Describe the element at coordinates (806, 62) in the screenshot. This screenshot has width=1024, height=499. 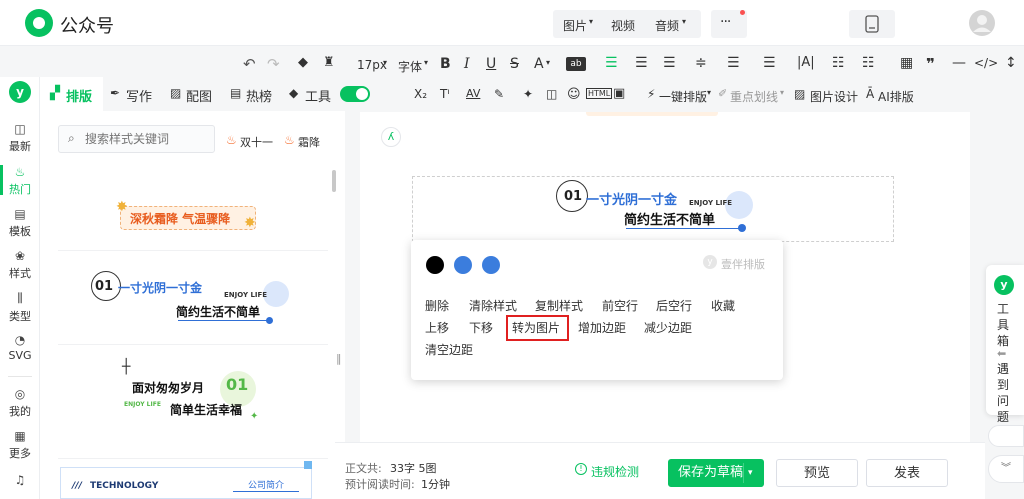
I see `letter-spacing-icon: |A|` at that location.